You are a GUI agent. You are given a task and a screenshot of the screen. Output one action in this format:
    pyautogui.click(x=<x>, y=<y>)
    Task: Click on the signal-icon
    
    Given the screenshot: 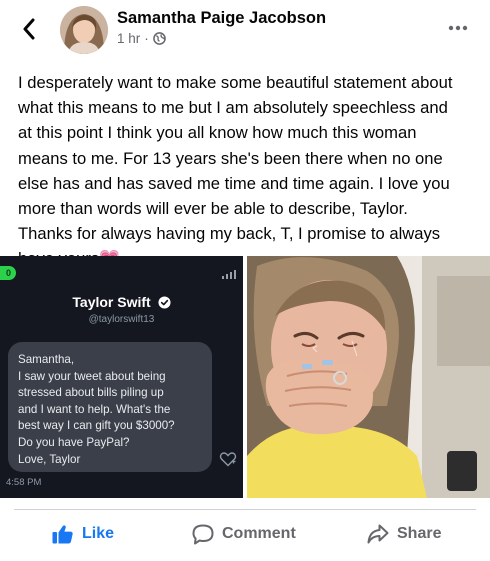 What is the action you would take?
    pyautogui.click(x=229, y=274)
    